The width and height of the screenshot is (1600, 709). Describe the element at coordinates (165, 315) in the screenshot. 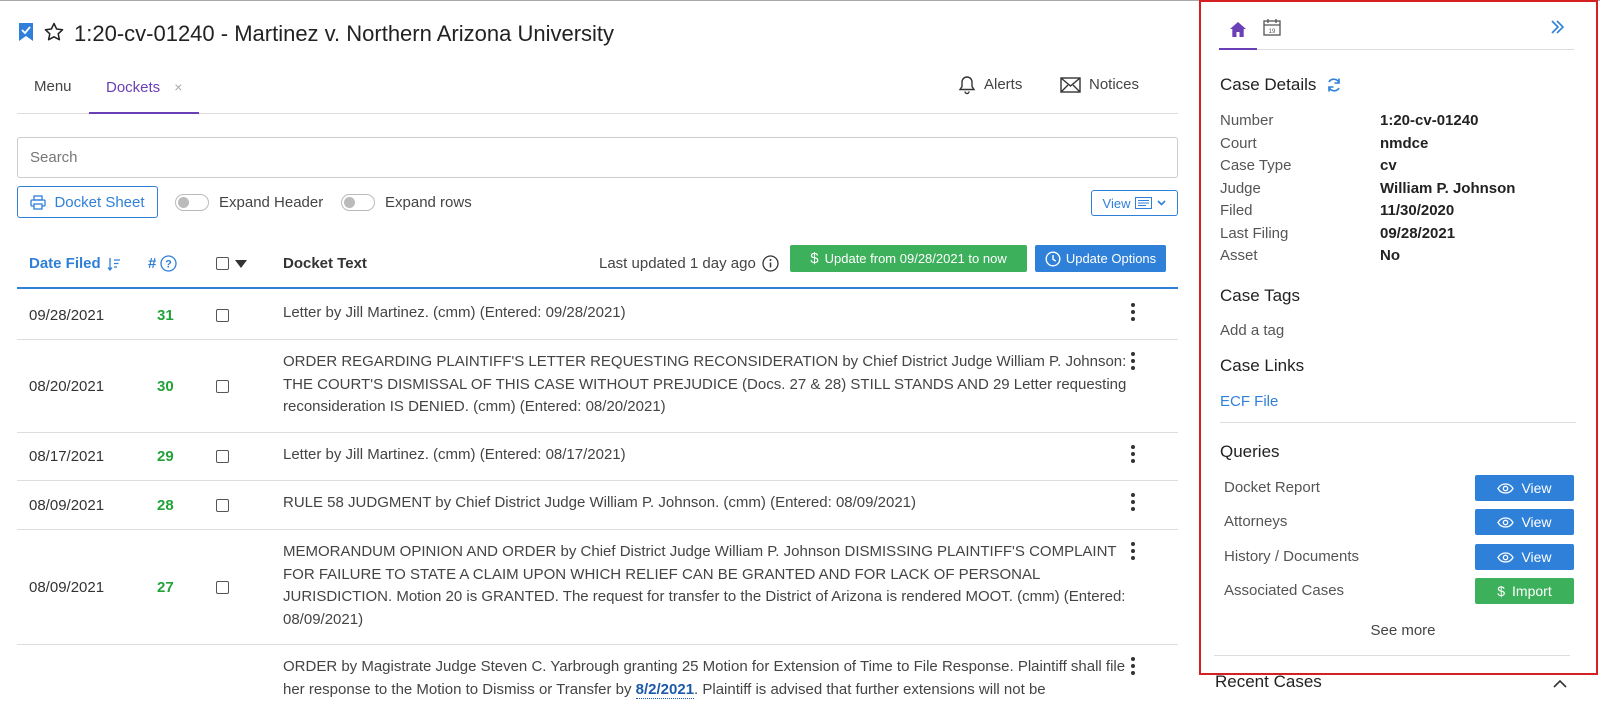

I see `row-number-link: 31` at that location.